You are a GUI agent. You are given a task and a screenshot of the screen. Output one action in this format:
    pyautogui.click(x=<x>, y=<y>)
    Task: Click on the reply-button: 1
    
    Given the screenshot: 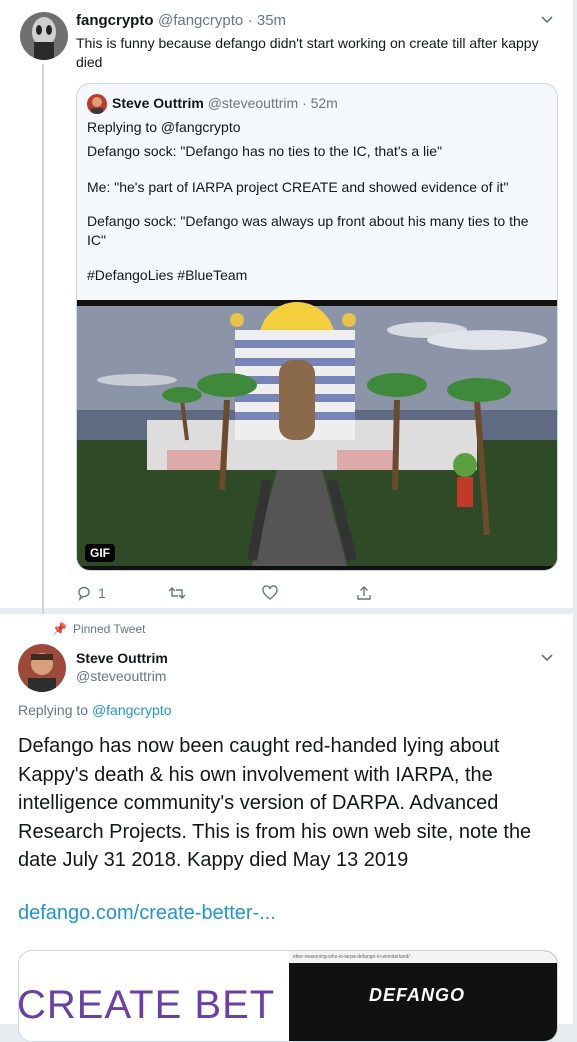 What is the action you would take?
    pyautogui.click(x=91, y=593)
    